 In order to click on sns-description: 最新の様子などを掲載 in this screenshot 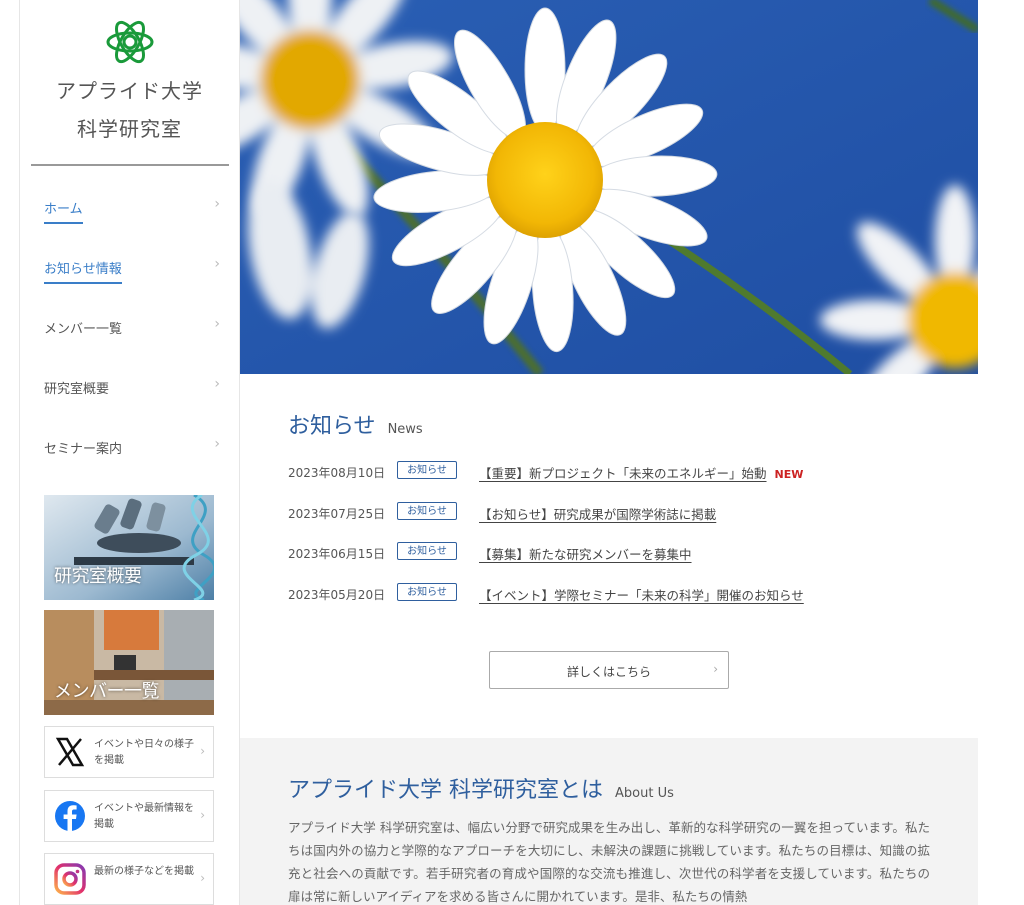, I will do `click(144, 871)`.